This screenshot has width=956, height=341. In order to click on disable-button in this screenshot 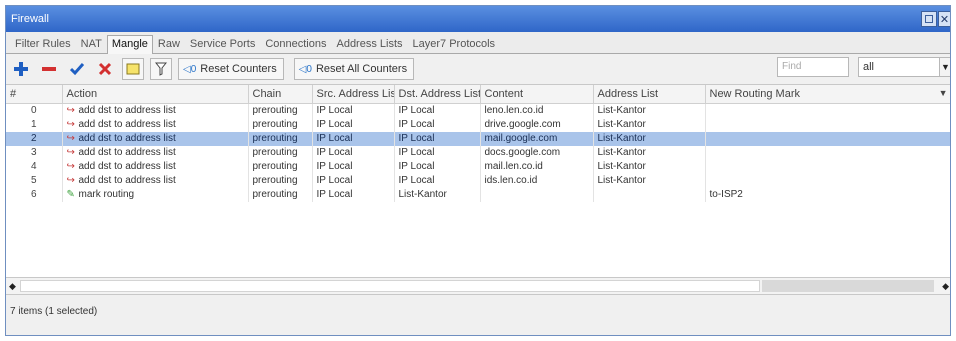, I will do `click(105, 69)`.